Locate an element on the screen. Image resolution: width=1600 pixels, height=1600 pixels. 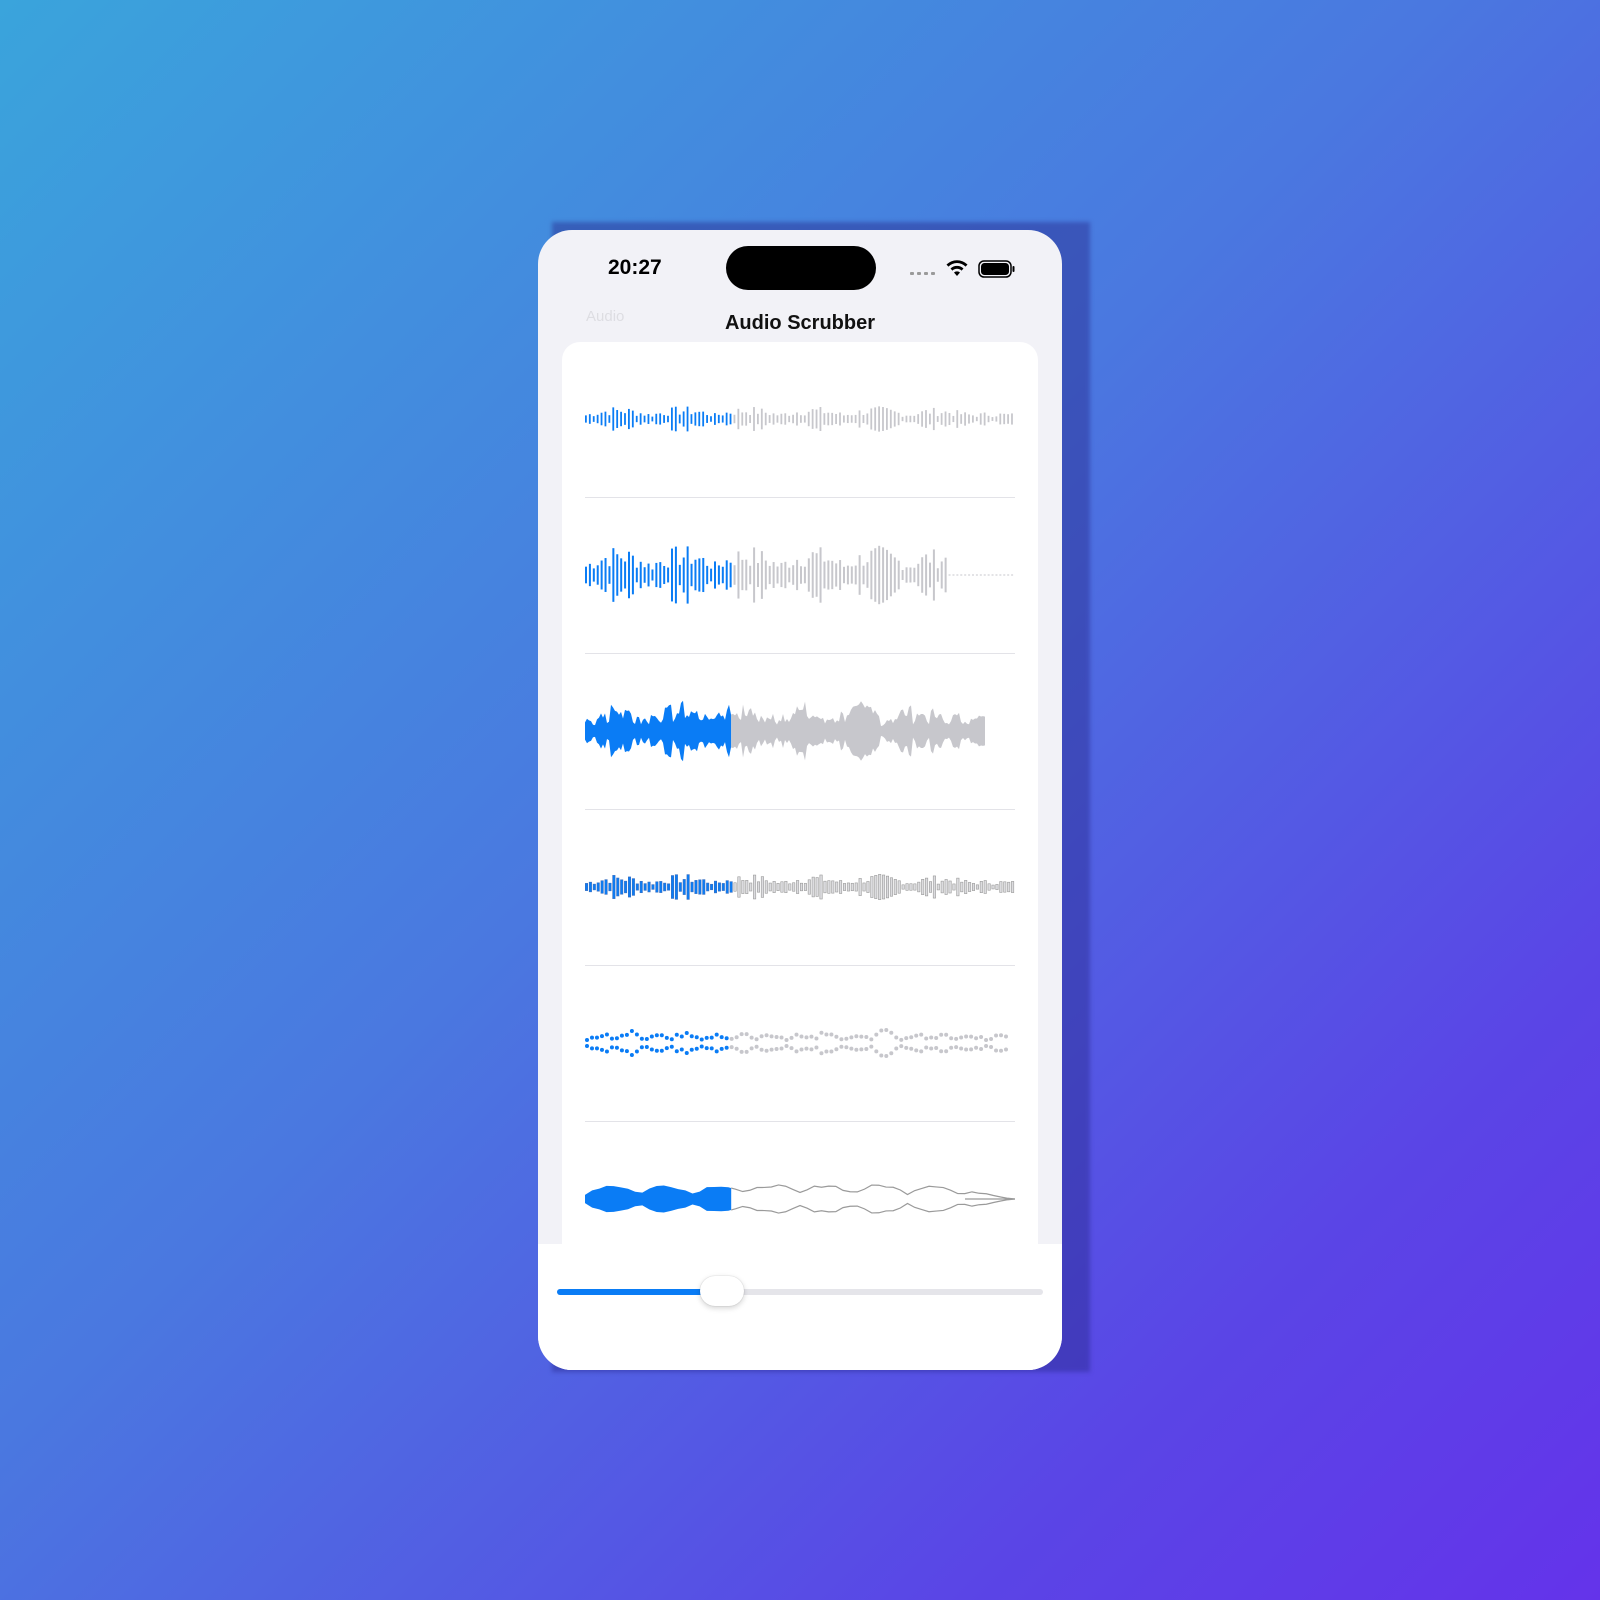
waveform-row-filled is located at coordinates (800, 731).